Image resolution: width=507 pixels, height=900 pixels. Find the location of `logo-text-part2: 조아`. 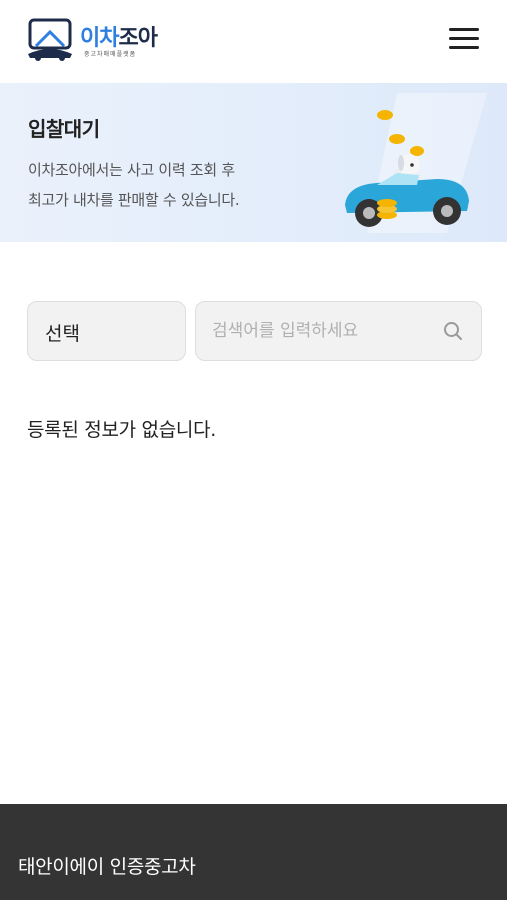

logo-text-part2: 조아 is located at coordinates (137, 38).